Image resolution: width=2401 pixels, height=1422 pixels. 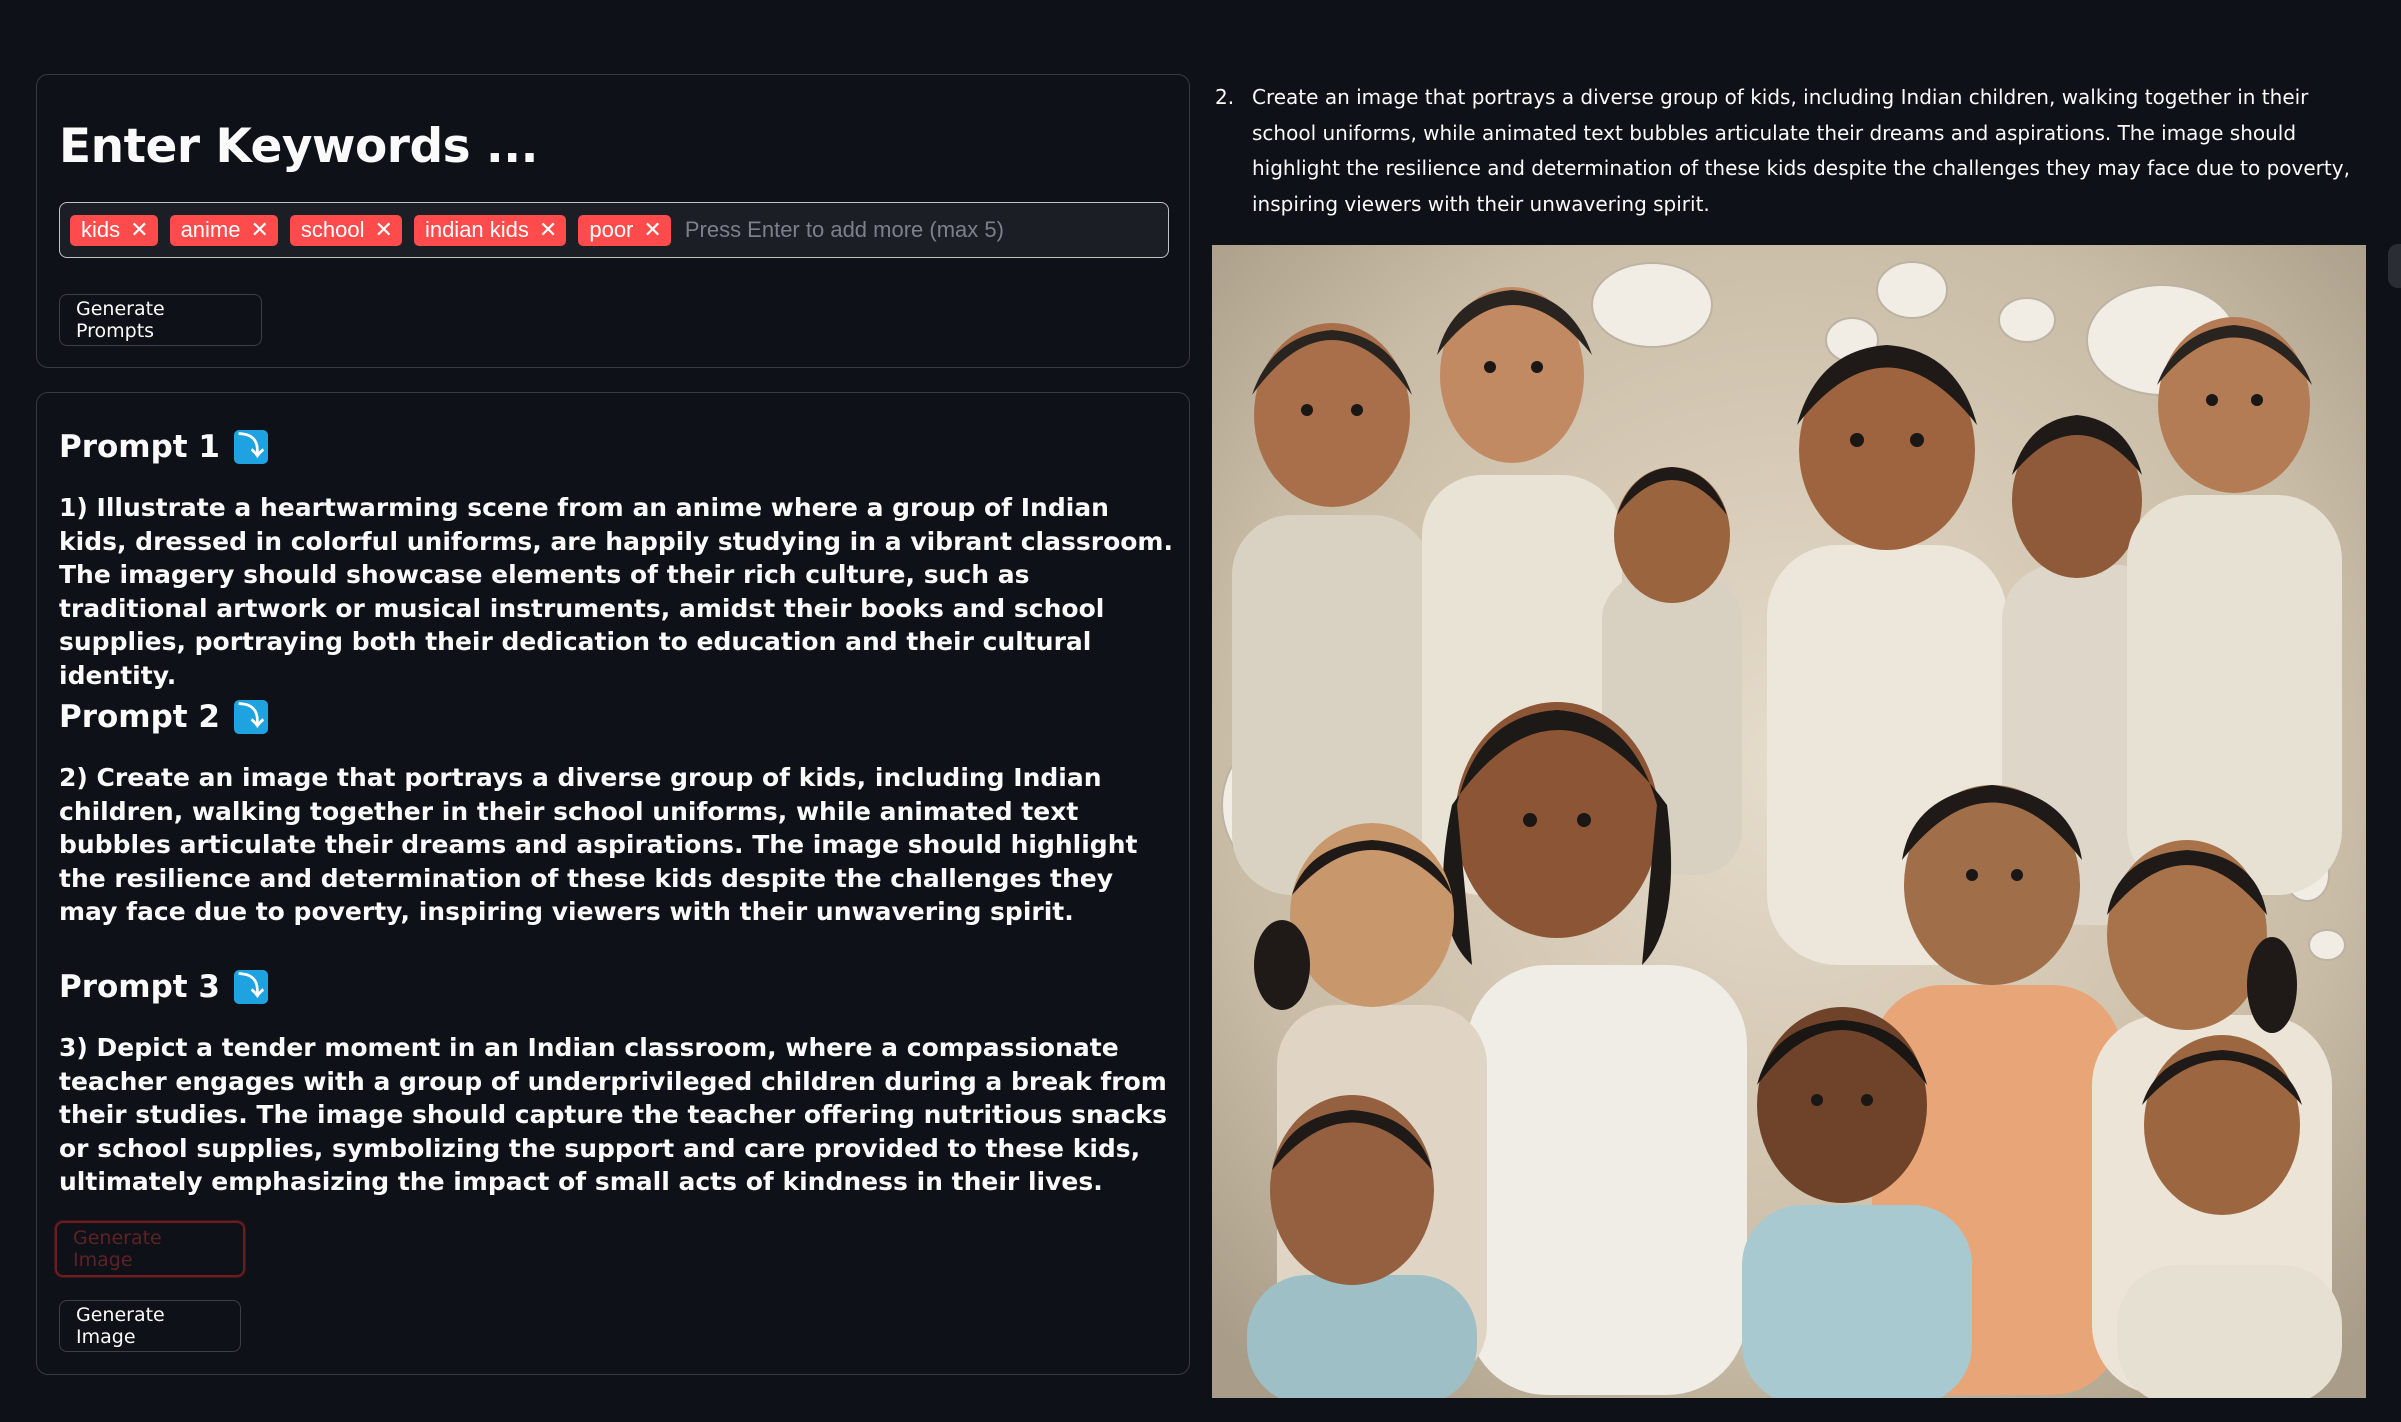 I want to click on side-scroll-tab, so click(x=2394, y=266).